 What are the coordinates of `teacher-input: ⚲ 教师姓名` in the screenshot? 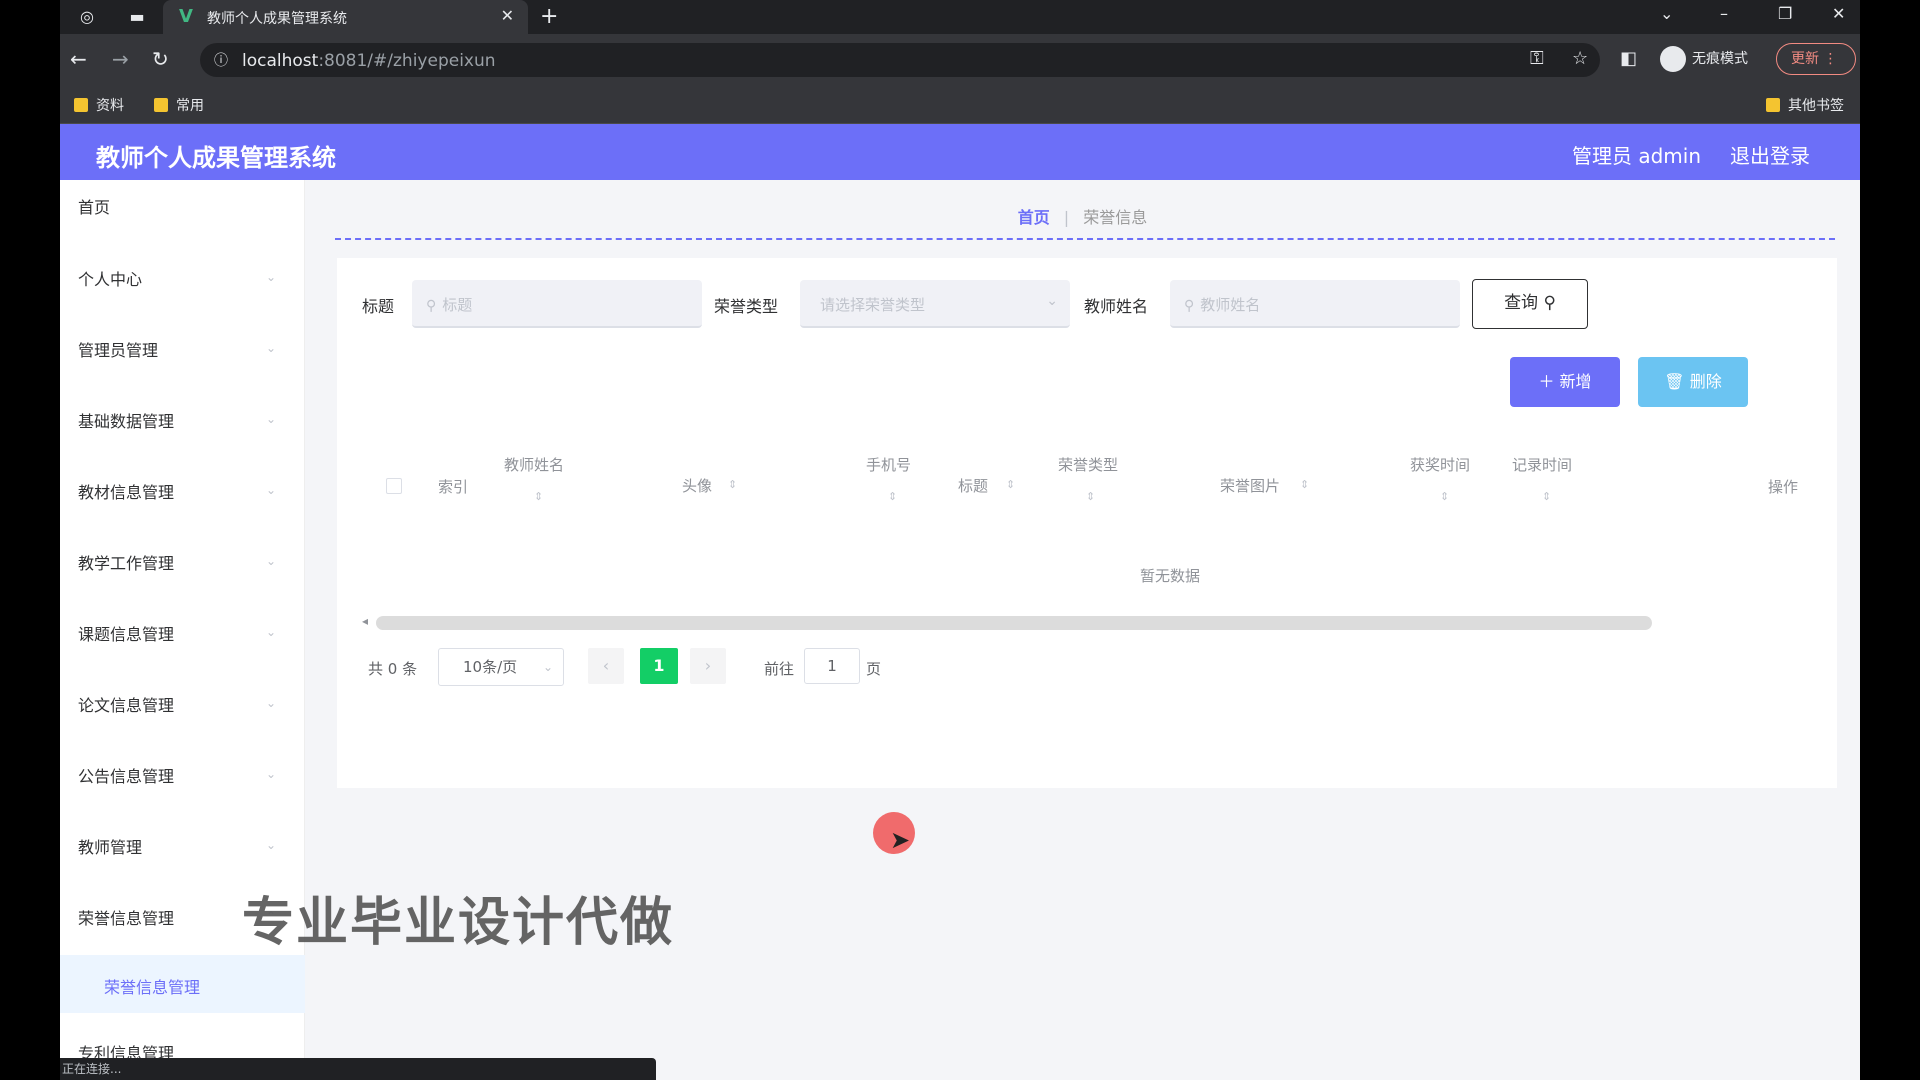 It's located at (1315, 304).